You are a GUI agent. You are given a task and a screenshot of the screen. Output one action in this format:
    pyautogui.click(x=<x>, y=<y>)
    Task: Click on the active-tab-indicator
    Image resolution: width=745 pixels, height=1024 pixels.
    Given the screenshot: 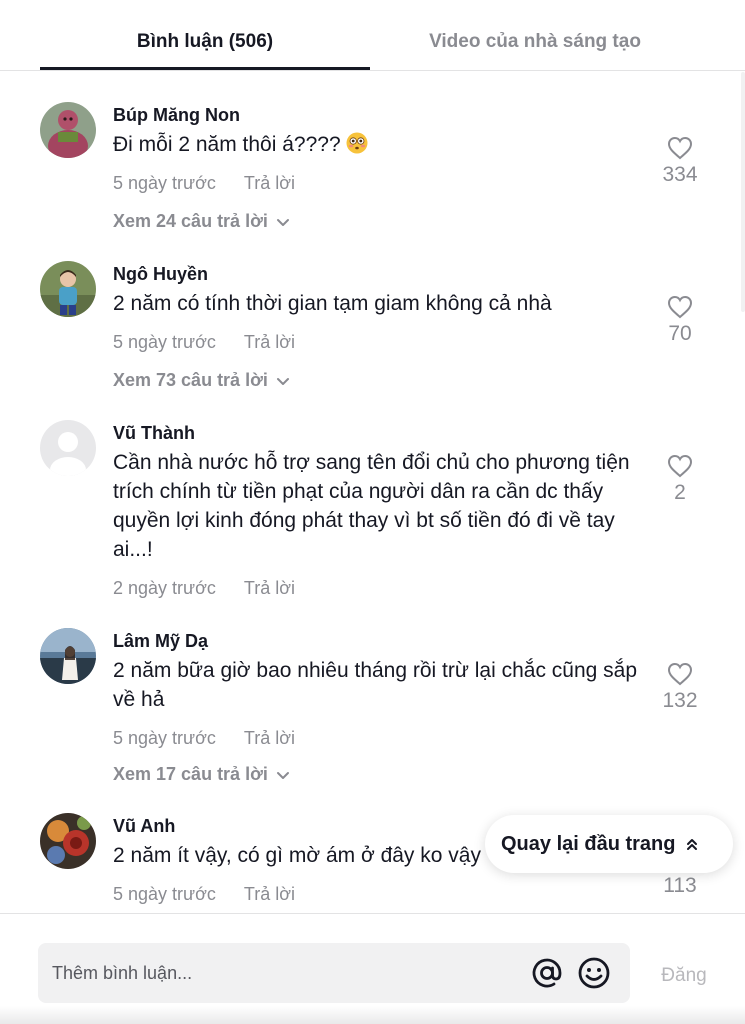 What is the action you would take?
    pyautogui.click(x=205, y=68)
    